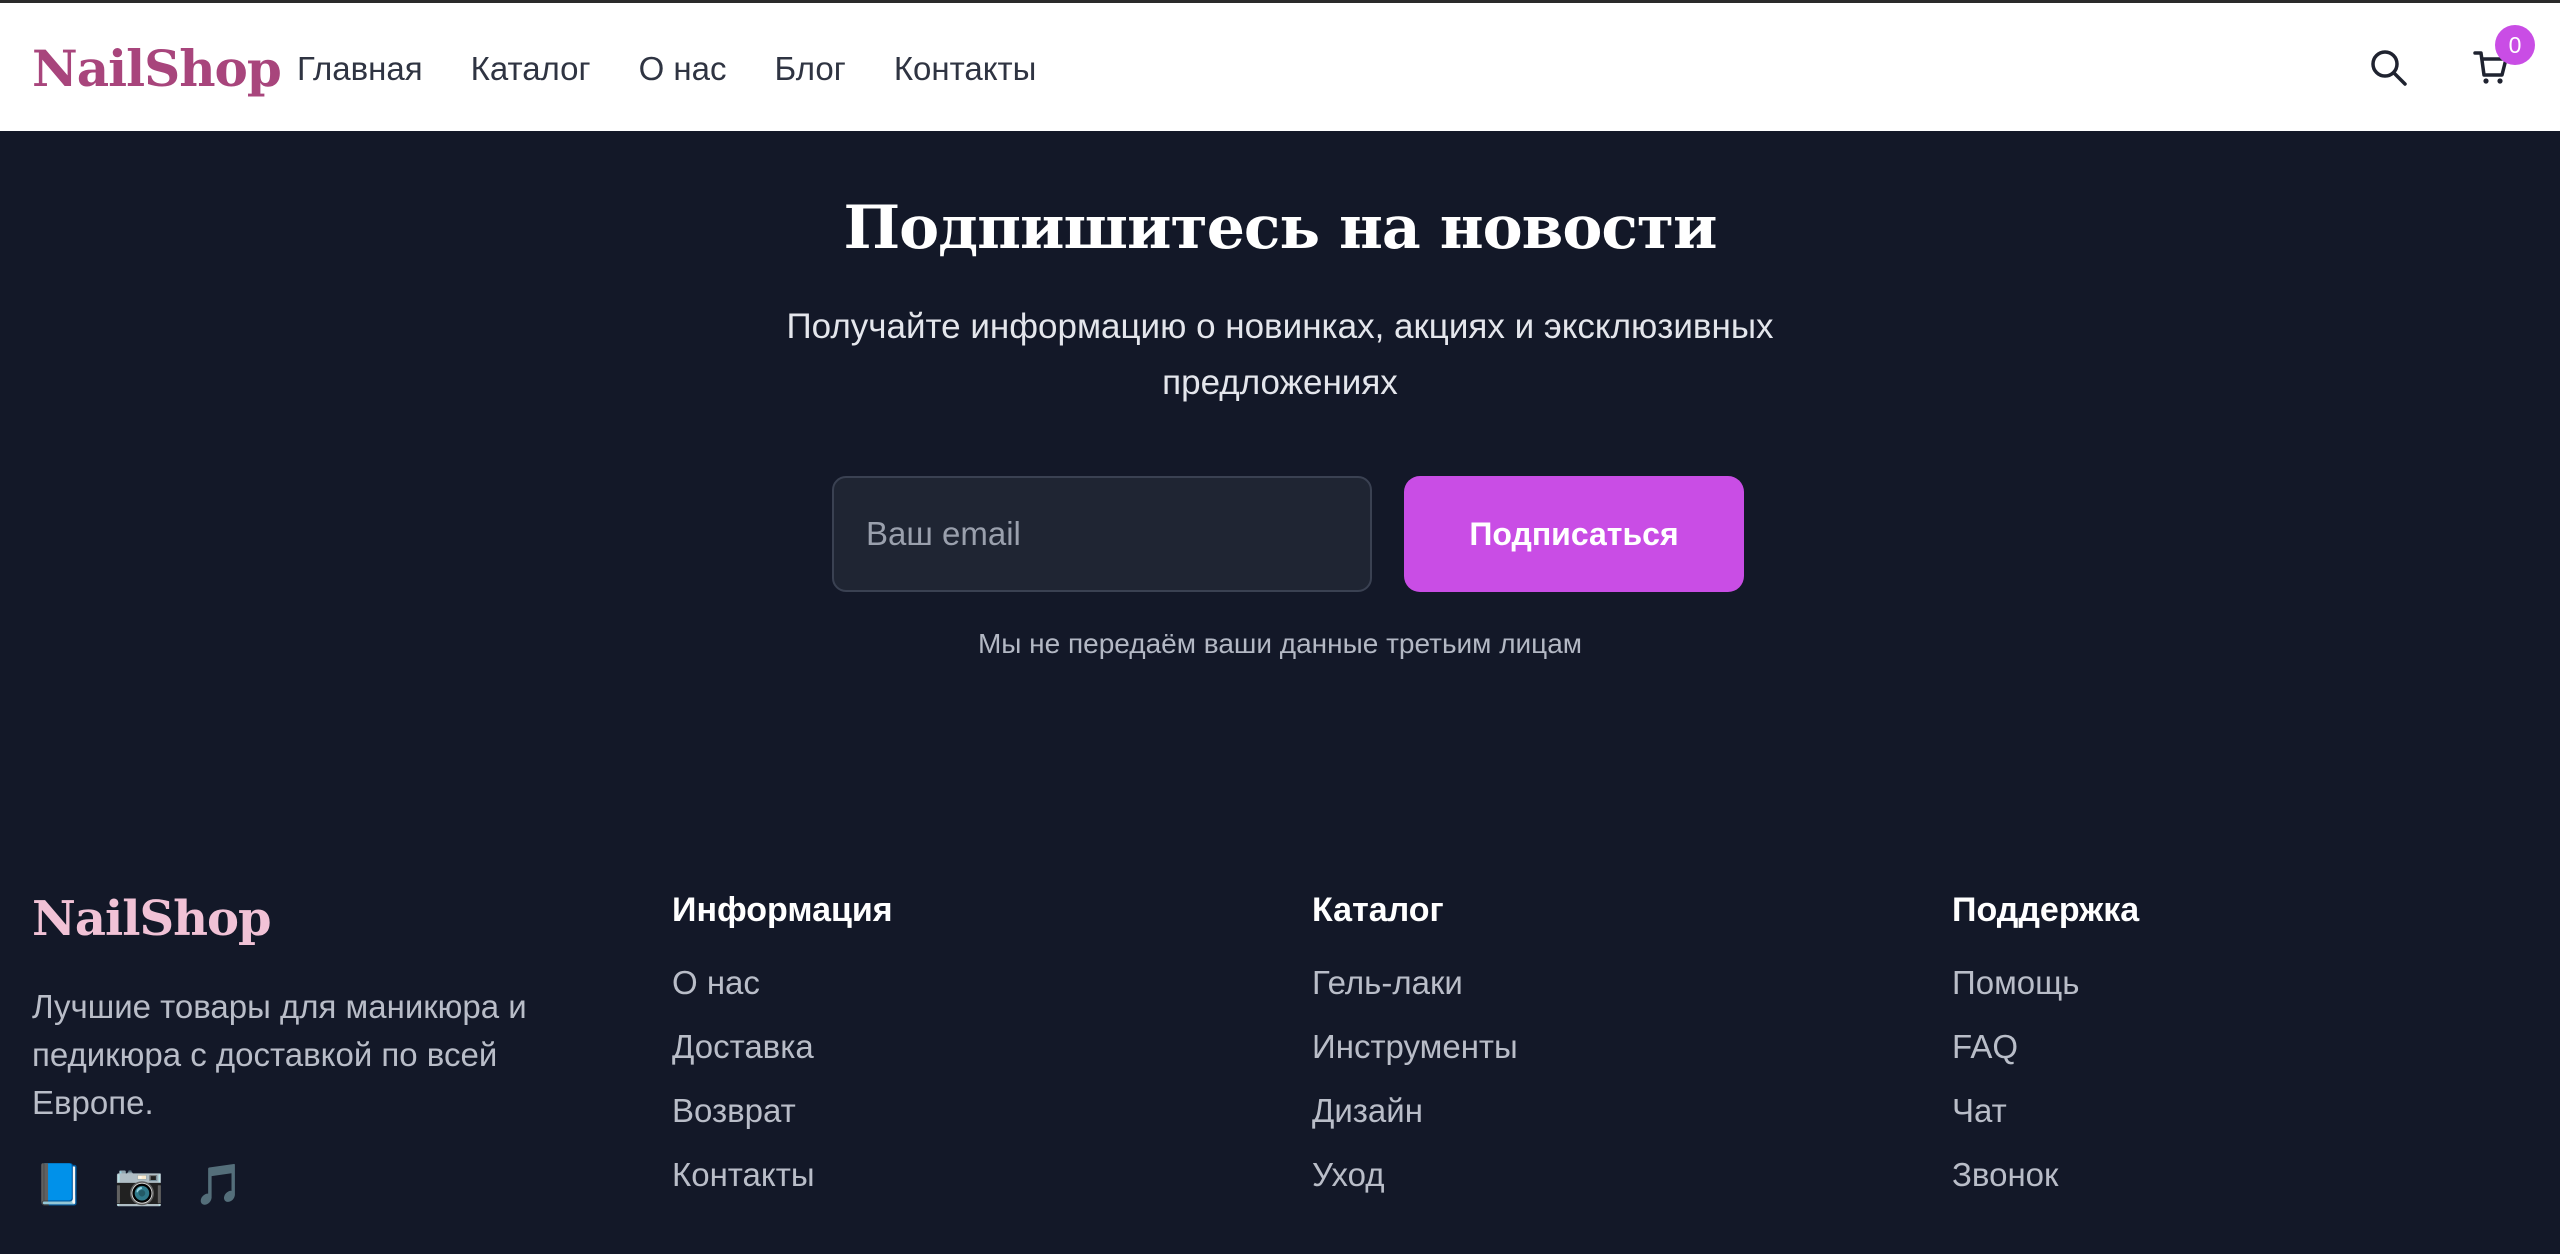 Image resolution: width=2560 pixels, height=1254 pixels. I want to click on cart-count-badge: 0, so click(2515, 45).